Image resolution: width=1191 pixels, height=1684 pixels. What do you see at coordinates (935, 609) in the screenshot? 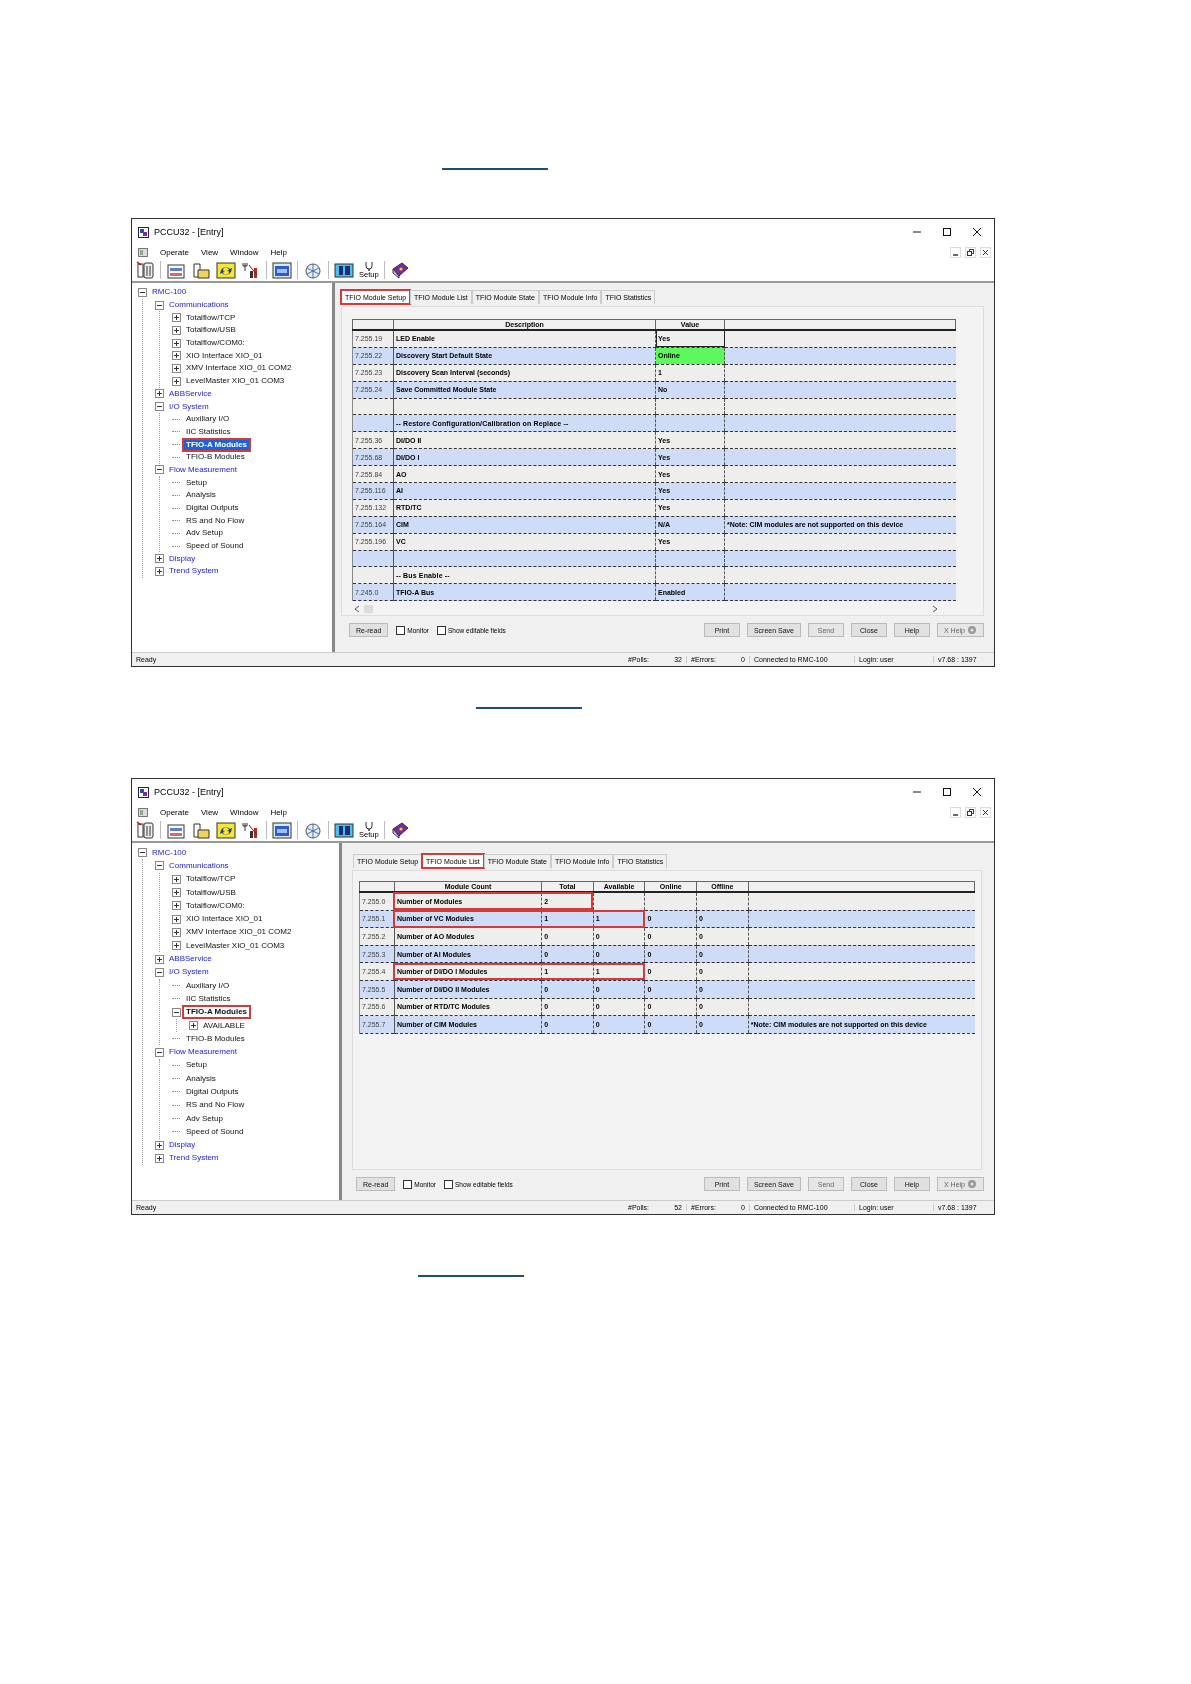
I see `scroll-right-icon` at bounding box center [935, 609].